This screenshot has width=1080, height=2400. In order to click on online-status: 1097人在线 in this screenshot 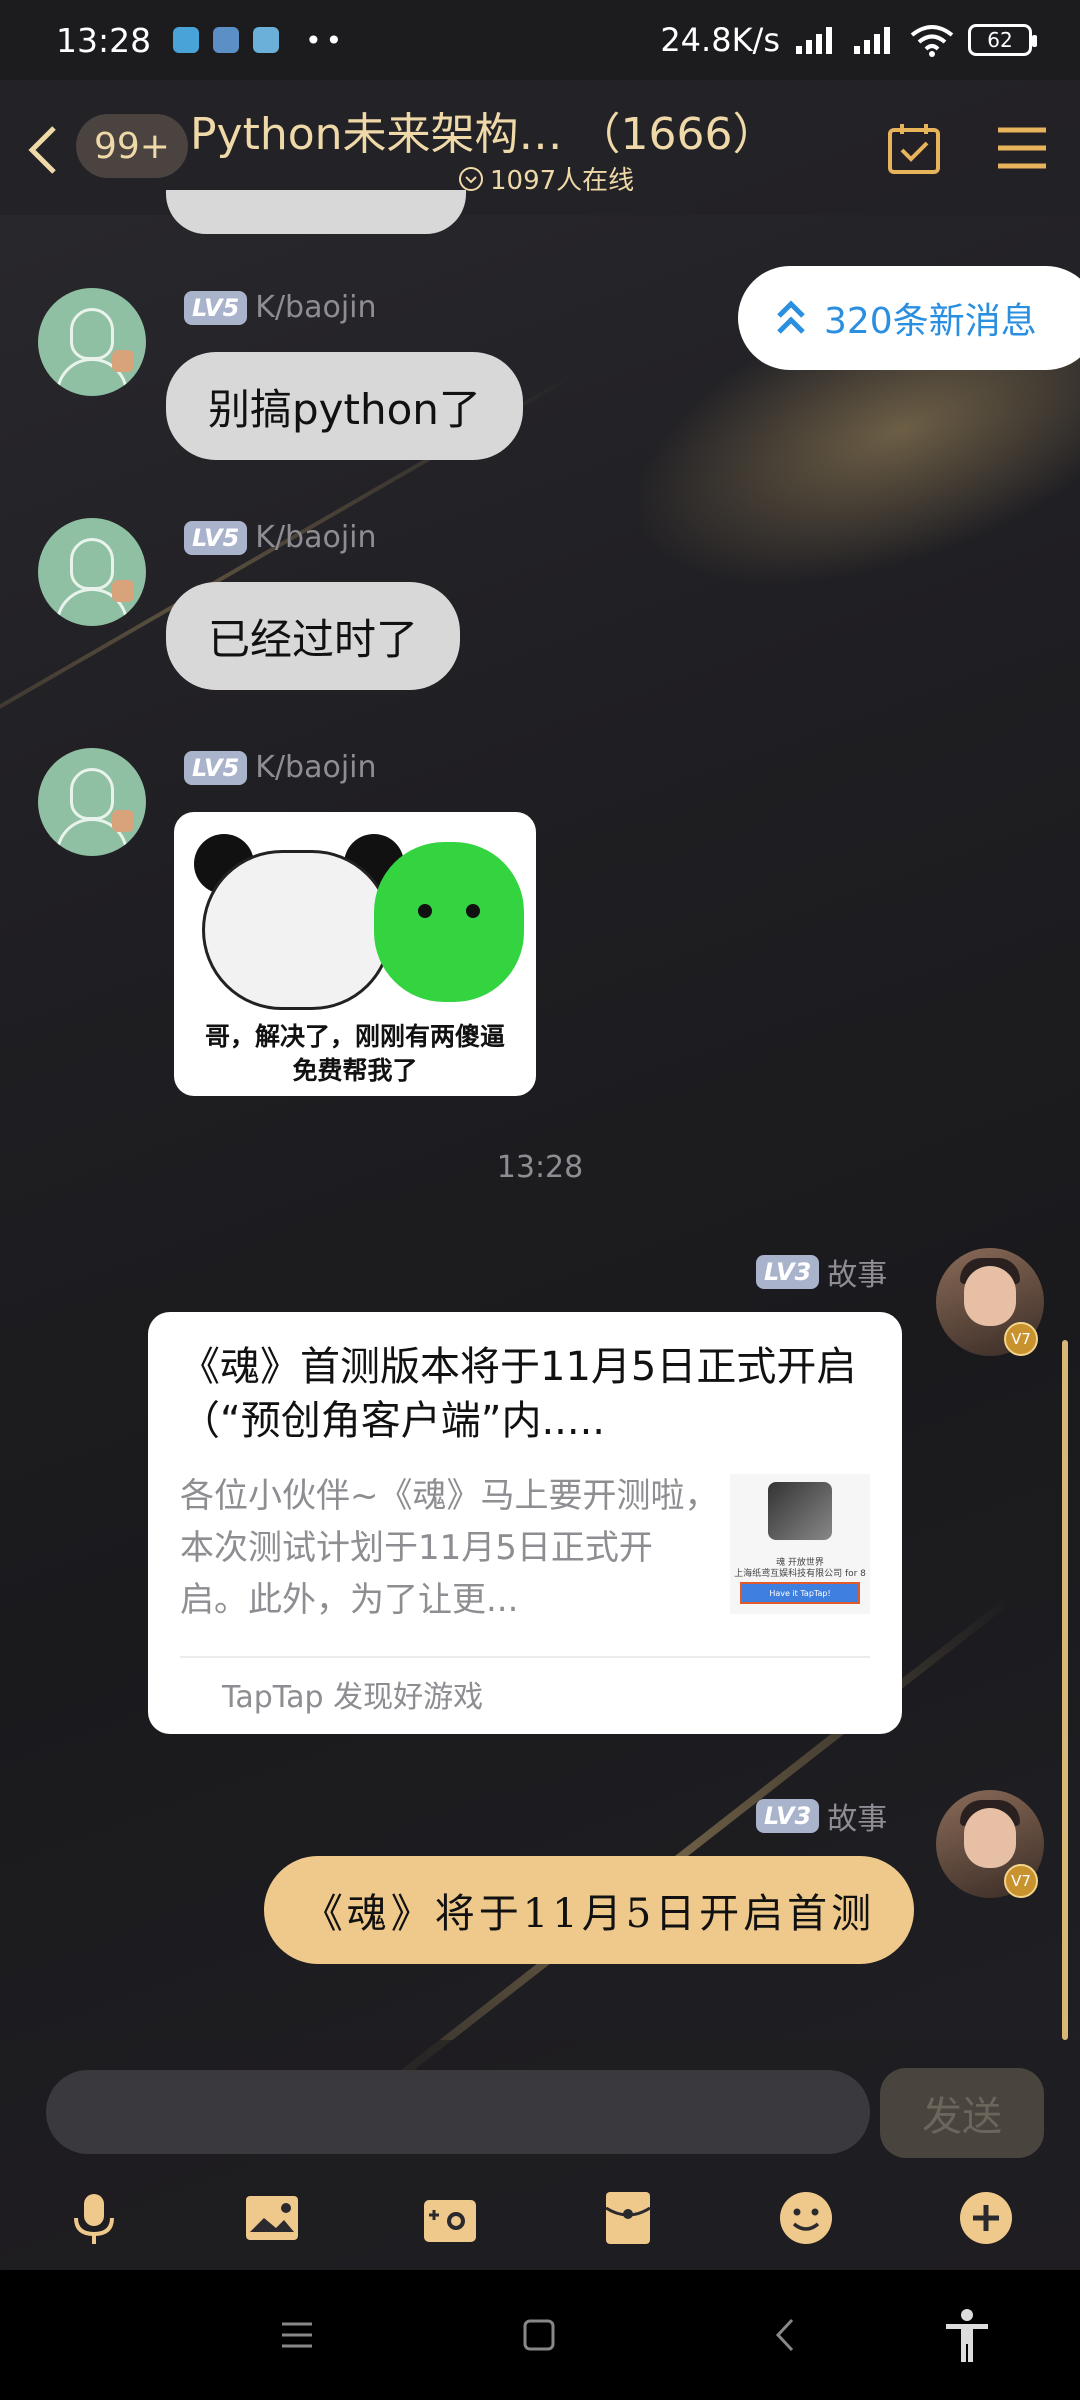, I will do `click(546, 178)`.